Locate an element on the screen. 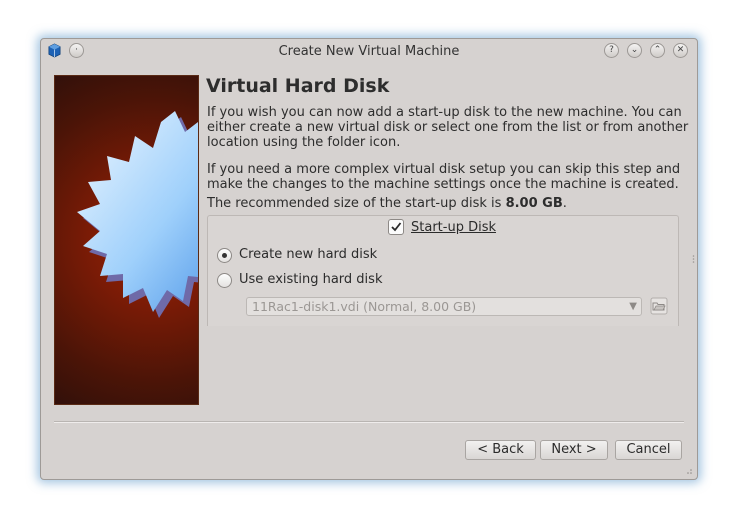  create-new-disk-radio is located at coordinates (224, 255).